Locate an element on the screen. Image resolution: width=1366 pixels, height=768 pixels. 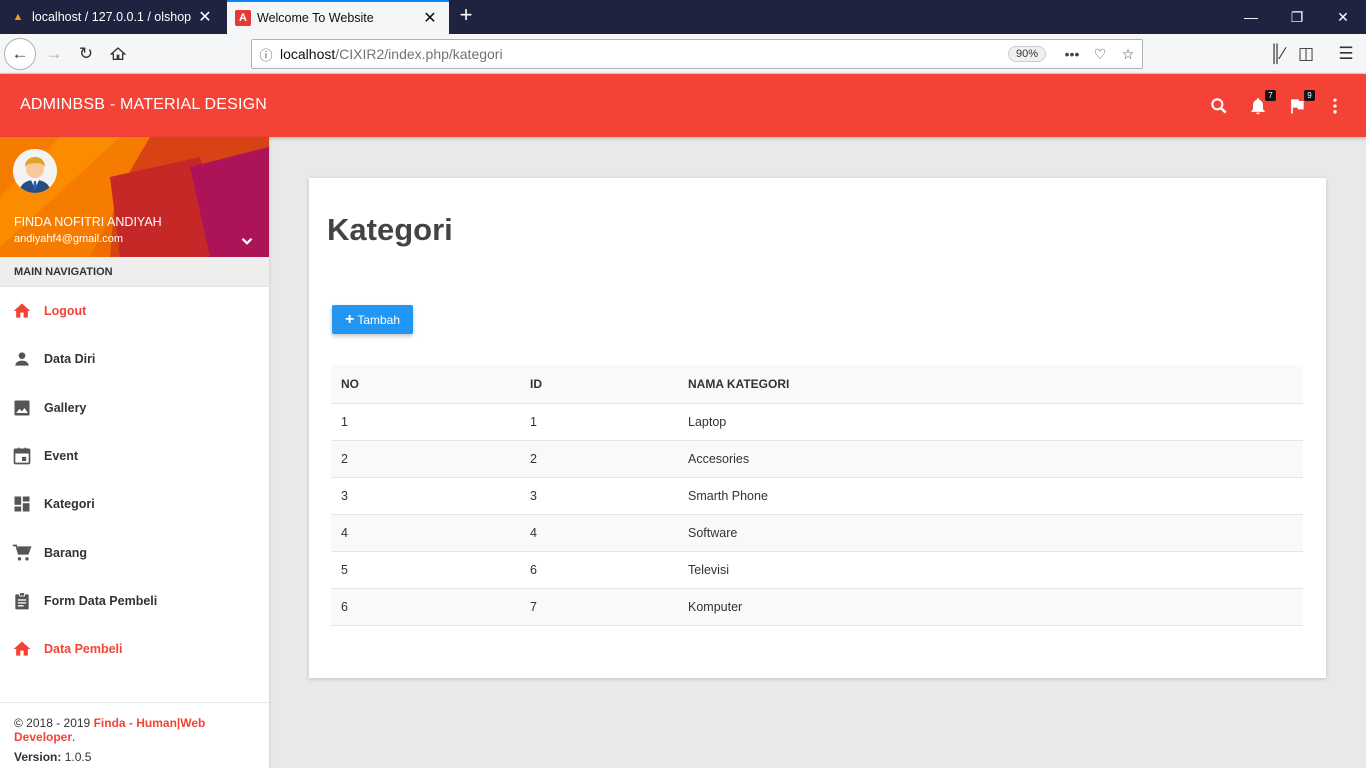
nav-header: MAIN NAVIGATION is located at coordinates (134, 272).